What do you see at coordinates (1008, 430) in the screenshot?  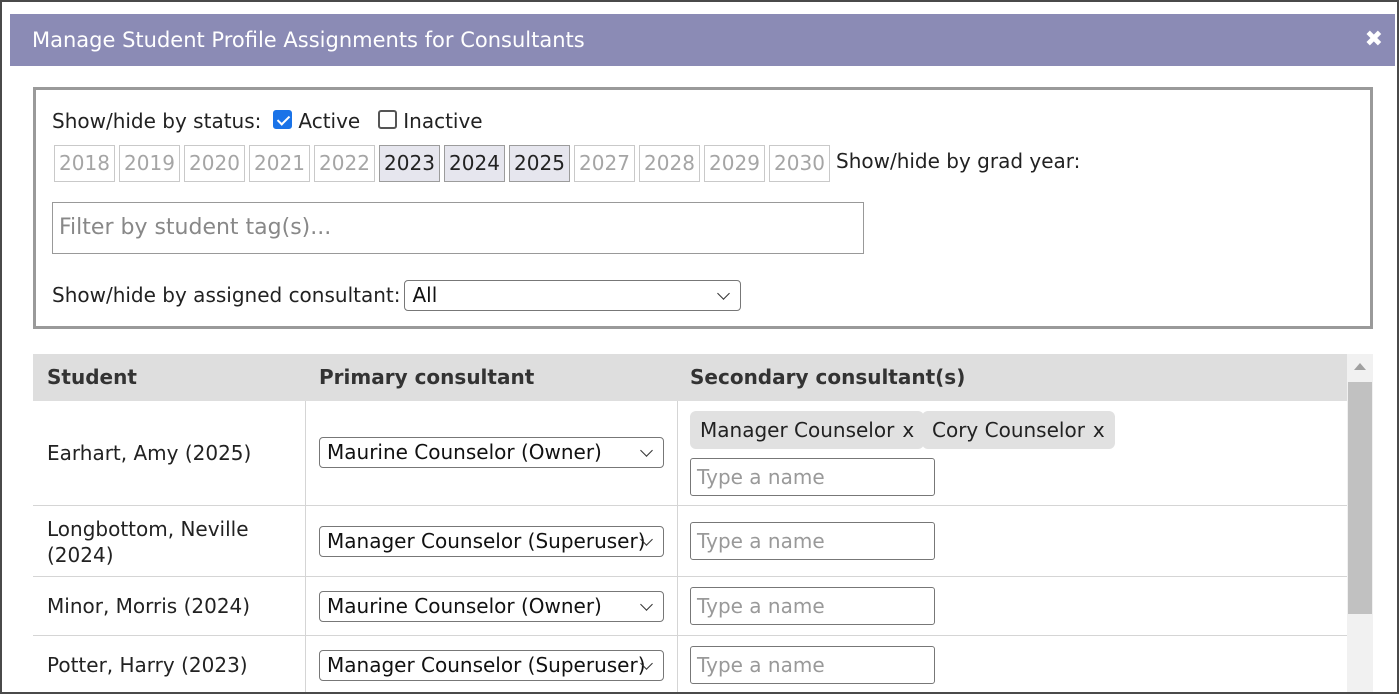 I see `chip-label: Cory Counselor` at bounding box center [1008, 430].